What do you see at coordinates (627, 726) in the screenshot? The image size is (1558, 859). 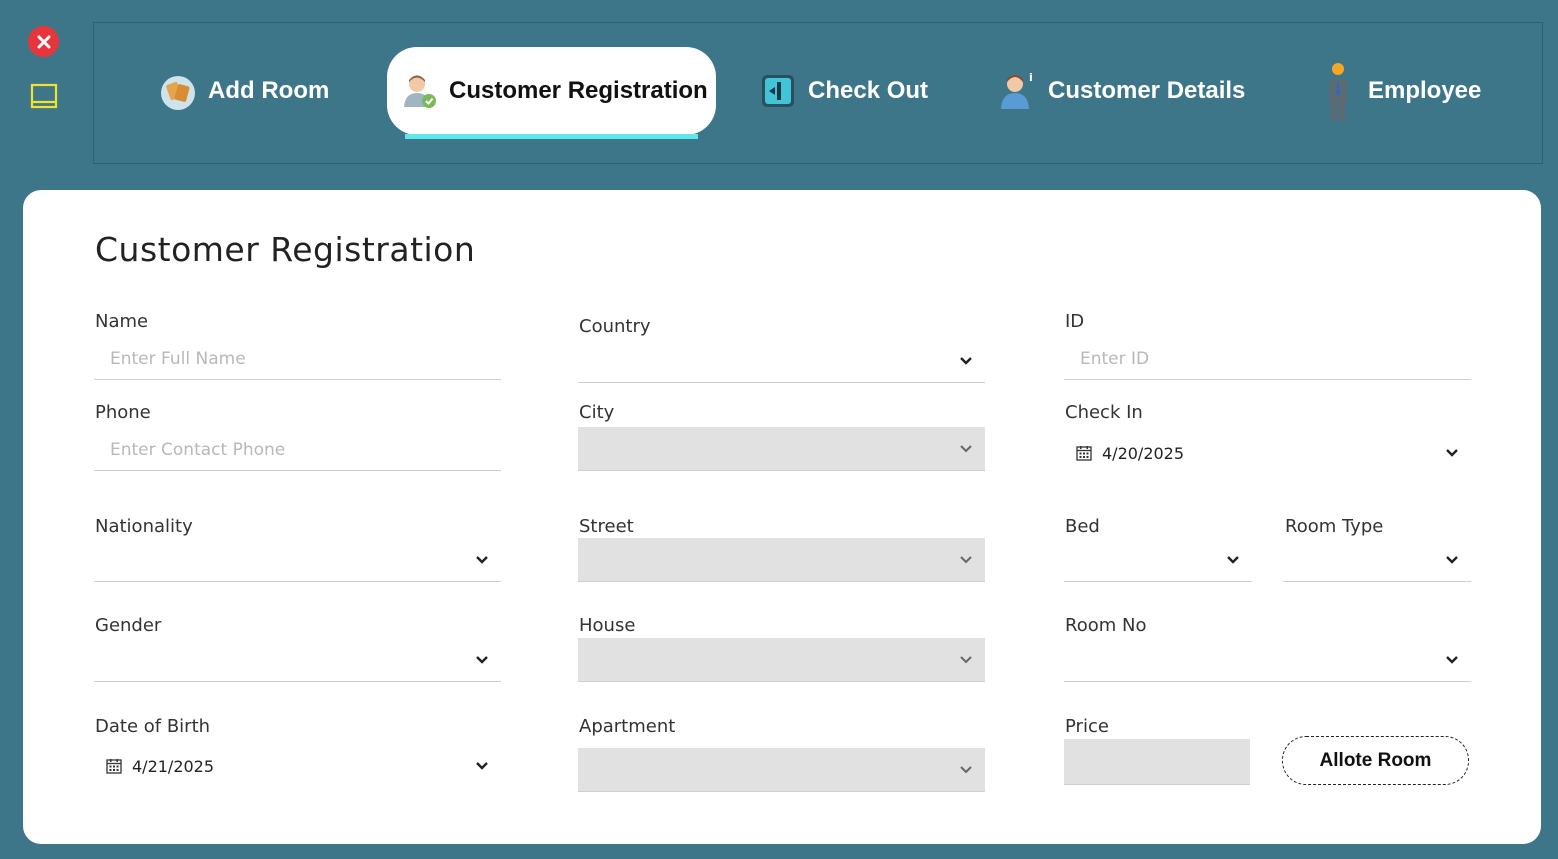 I see `apartment-label: Apartment` at bounding box center [627, 726].